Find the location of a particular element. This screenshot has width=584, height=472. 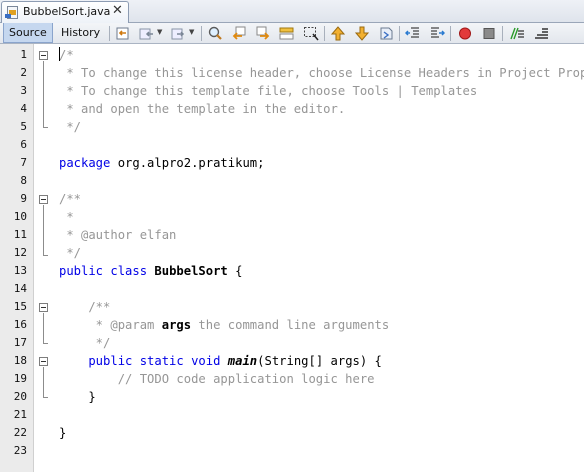

code-line-13: public class BubbelSort { is located at coordinates (150, 271).